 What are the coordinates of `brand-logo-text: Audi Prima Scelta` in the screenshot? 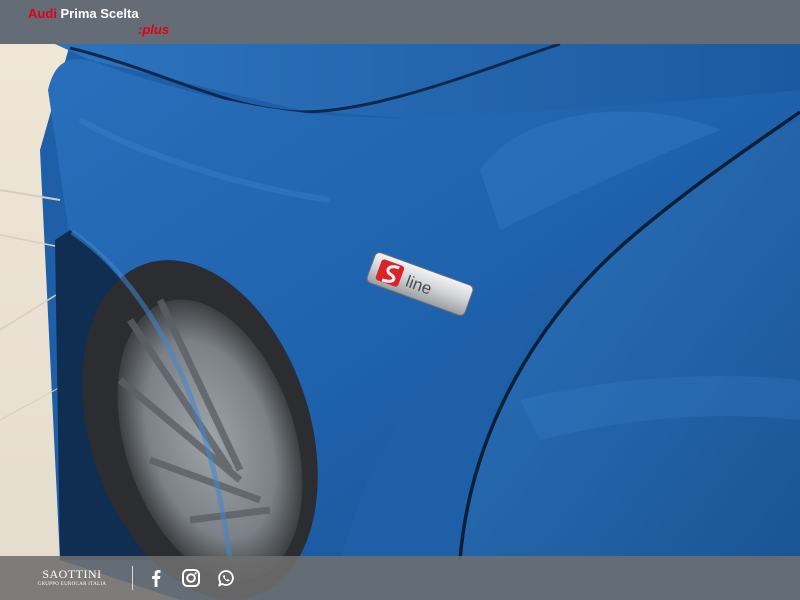 It's located at (83, 13).